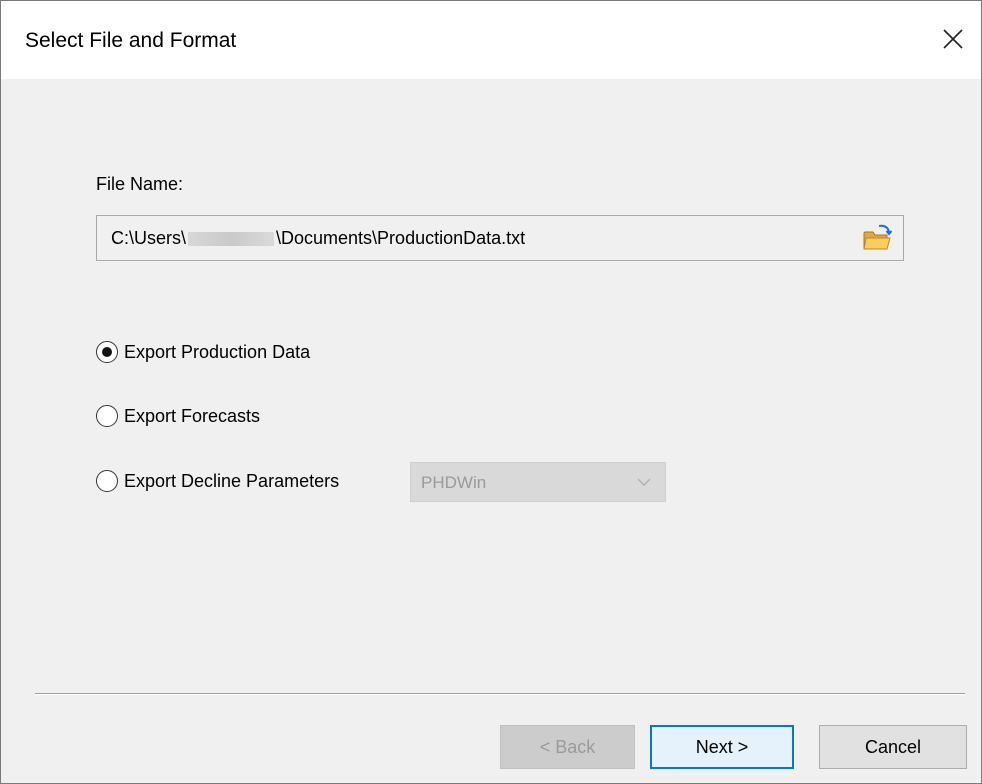 The width and height of the screenshot is (982, 784). I want to click on radio-export-production: Export Production Data, so click(203, 352).